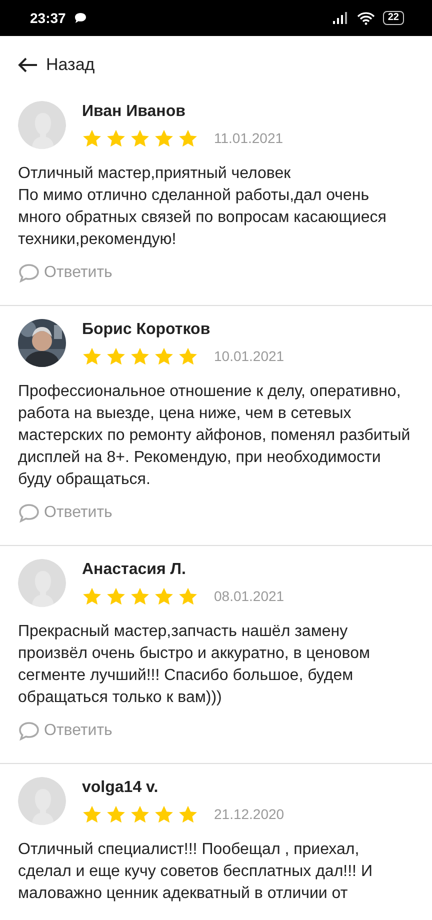  I want to click on chat-bubble-icon, so click(80, 18).